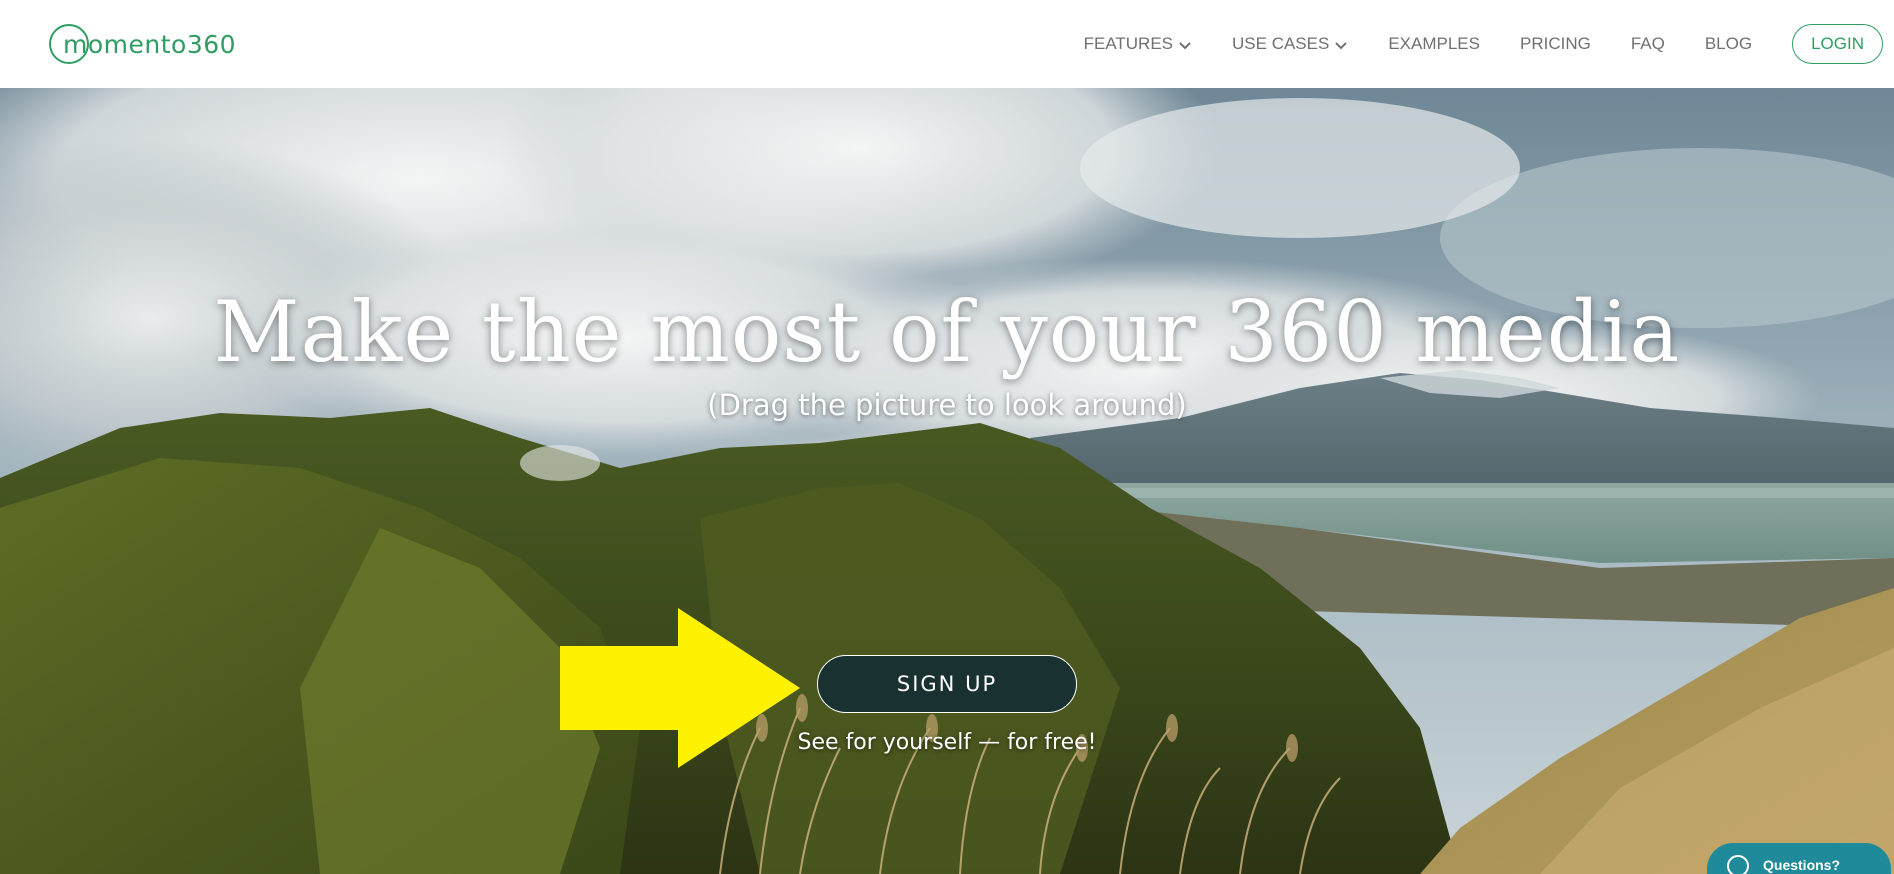 This screenshot has height=874, width=1894. I want to click on logo: momento360, so click(142, 44).